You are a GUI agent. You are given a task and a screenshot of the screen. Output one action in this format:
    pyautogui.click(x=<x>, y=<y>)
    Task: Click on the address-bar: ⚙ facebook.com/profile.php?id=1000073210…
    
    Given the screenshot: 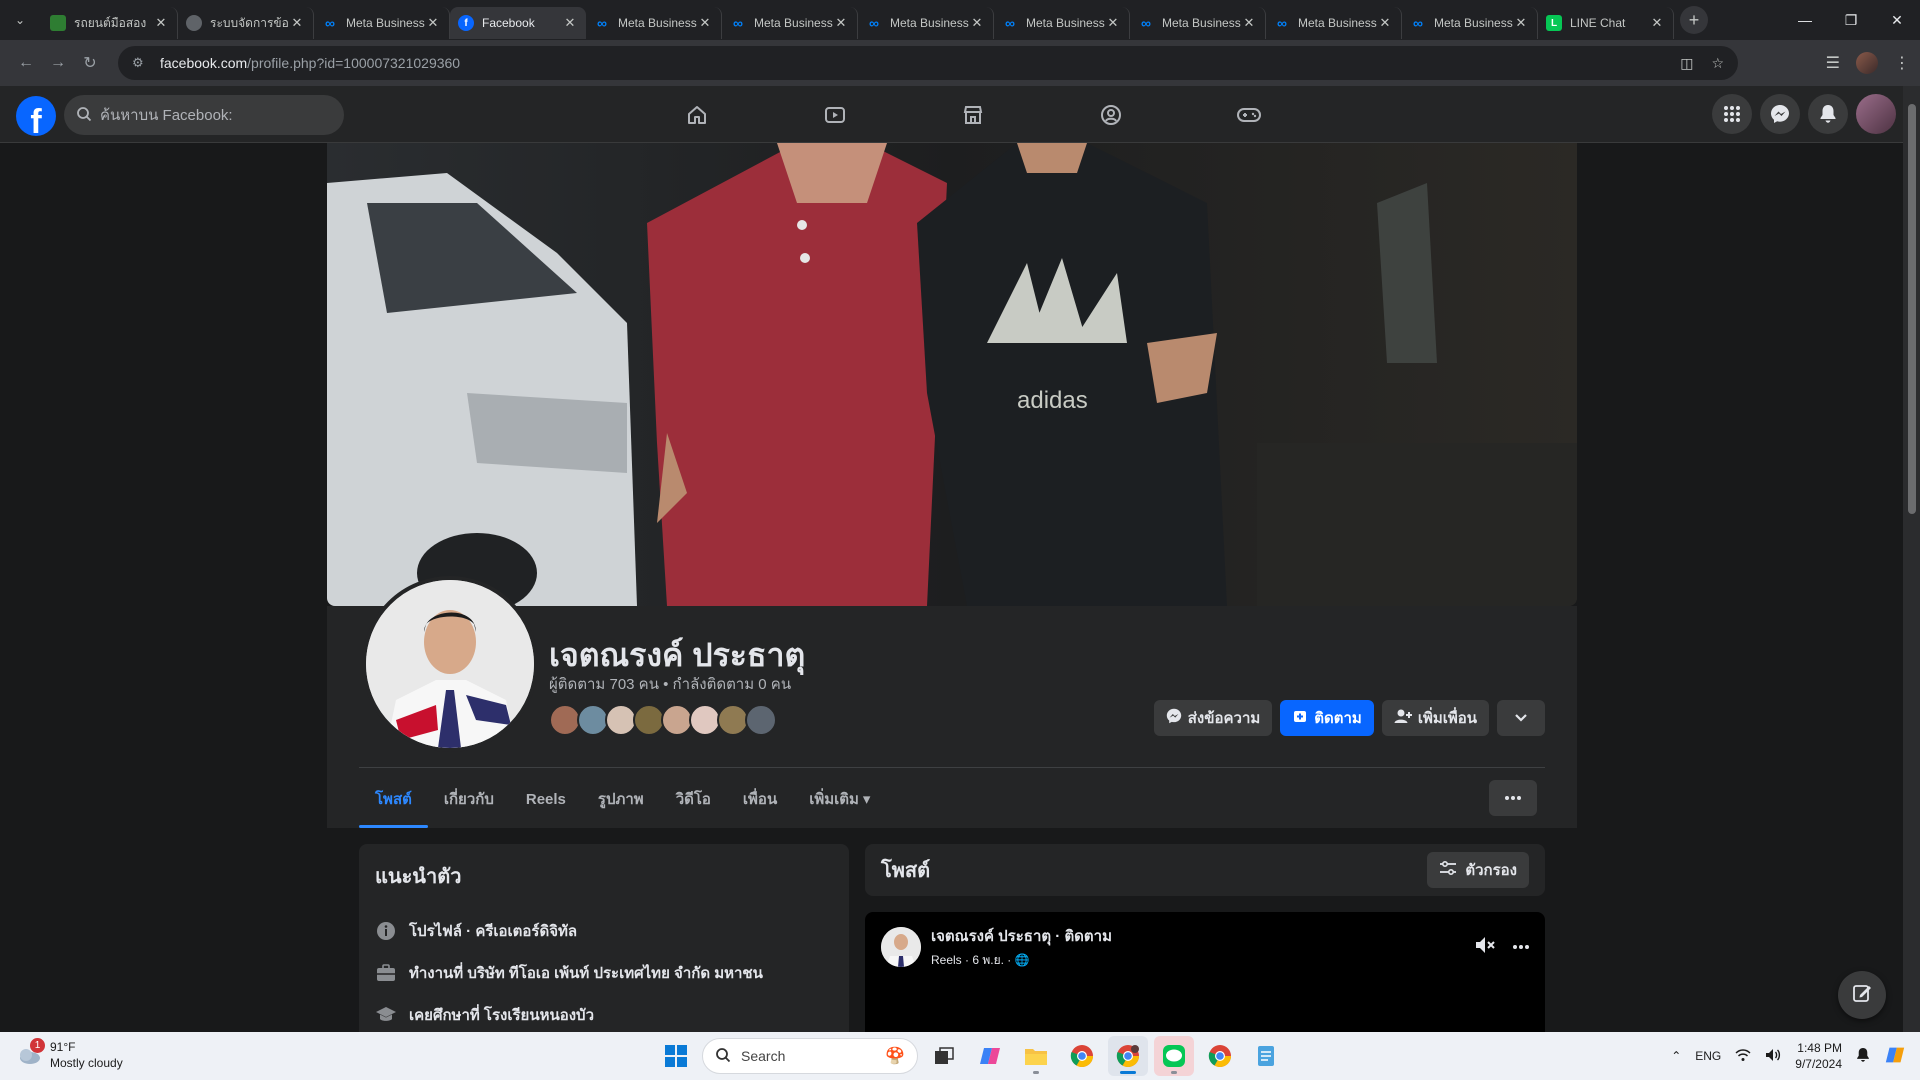 What is the action you would take?
    pyautogui.click(x=928, y=63)
    